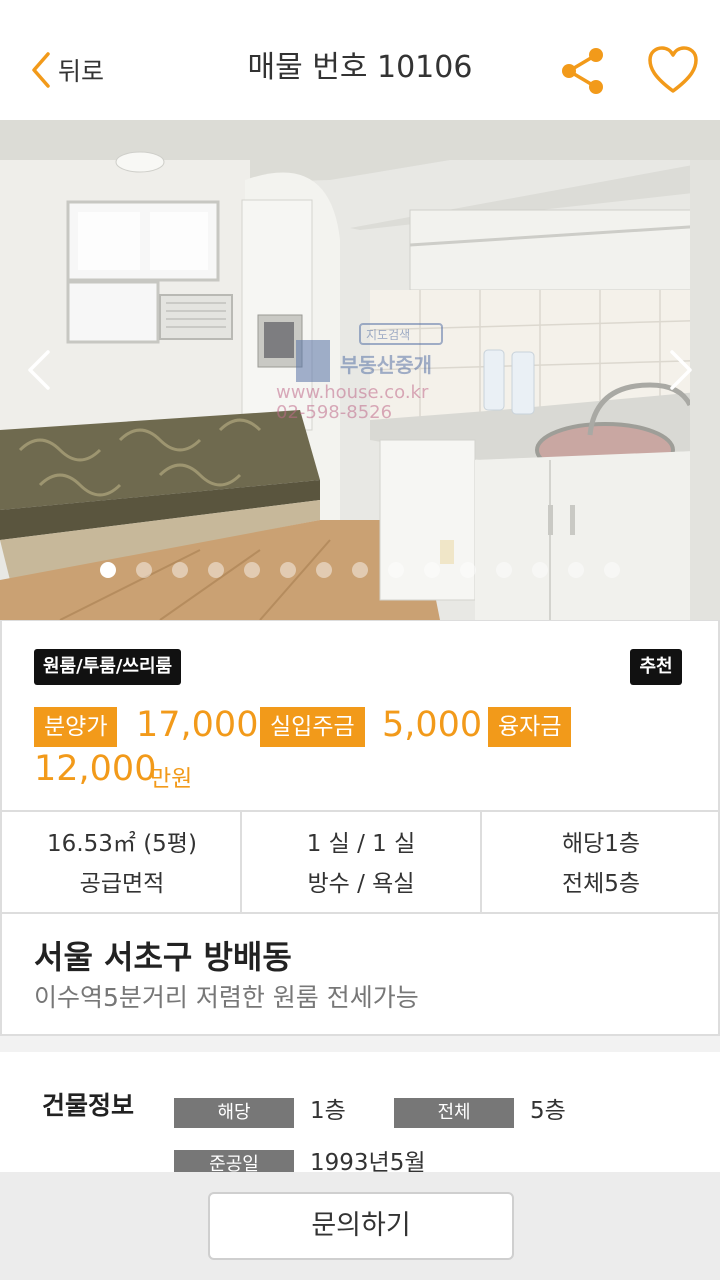 Image resolution: width=720 pixels, height=1280 pixels. Describe the element at coordinates (432, 725) in the screenshot. I see `actual-investment-value: 5,000` at that location.